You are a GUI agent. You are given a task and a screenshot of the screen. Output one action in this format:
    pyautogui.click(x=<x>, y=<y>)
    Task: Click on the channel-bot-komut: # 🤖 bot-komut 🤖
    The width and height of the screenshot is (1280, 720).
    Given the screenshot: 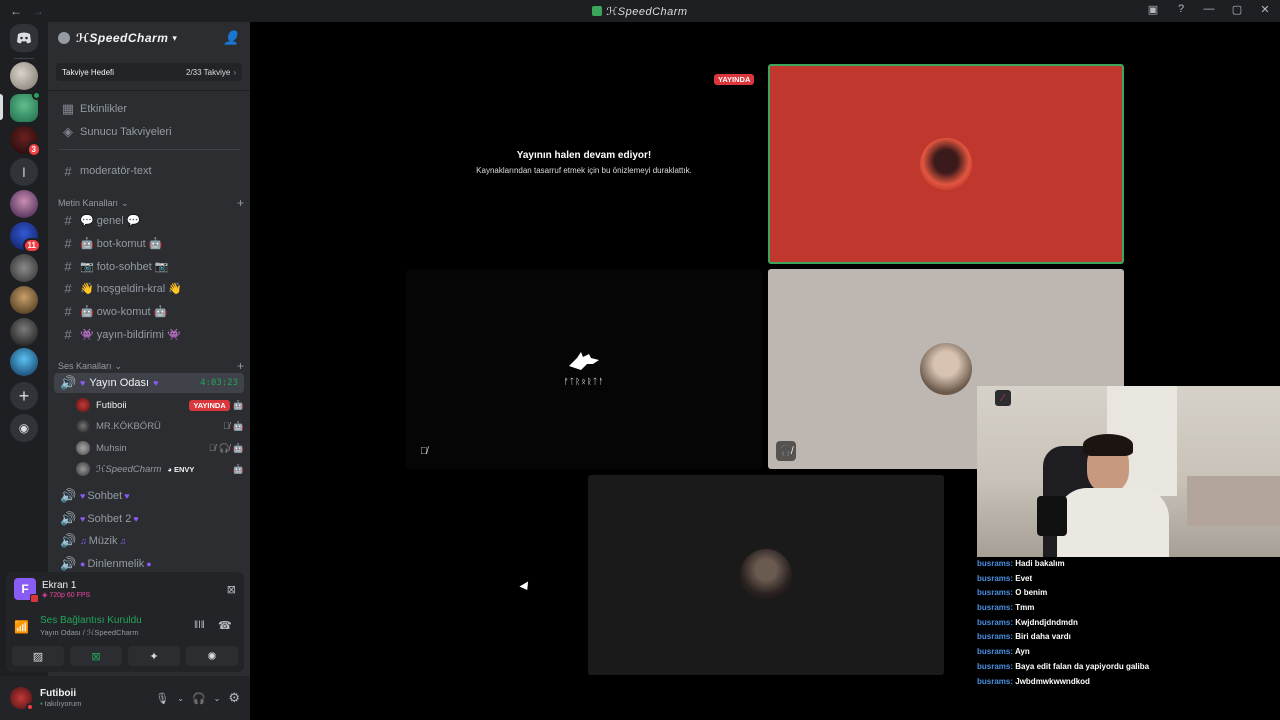 What is the action you would take?
    pyautogui.click(x=149, y=243)
    